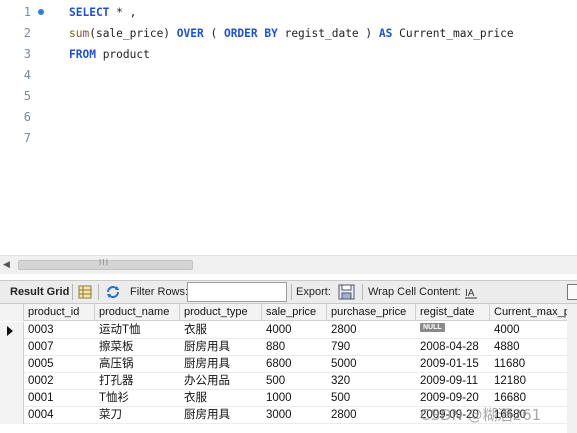  I want to click on sql-keyword: ORDER BY, so click(250, 33).